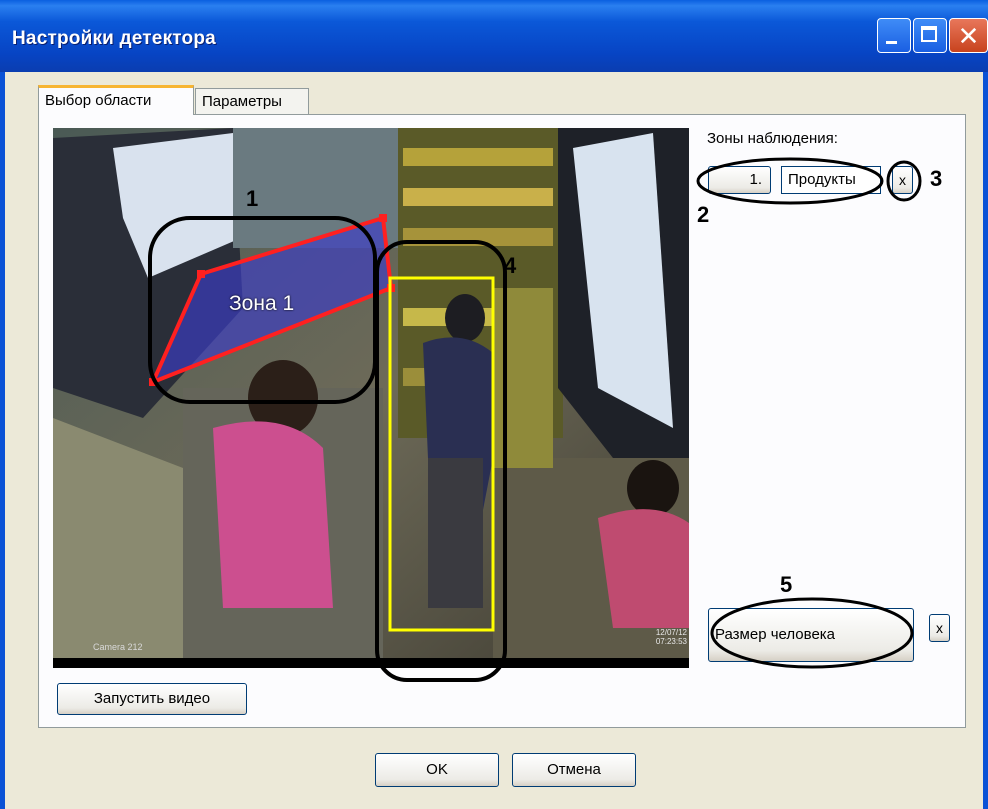 The image size is (988, 809). Describe the element at coordinates (811, 635) in the screenshot. I see `person-size-button: Размер человека` at that location.